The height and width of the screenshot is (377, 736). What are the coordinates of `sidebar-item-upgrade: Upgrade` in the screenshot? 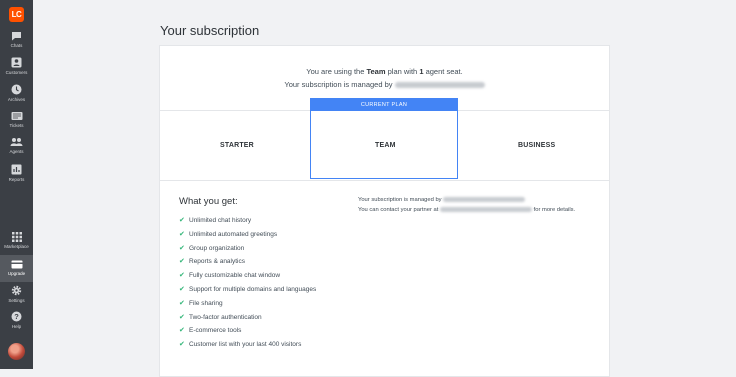 It's located at (16, 268).